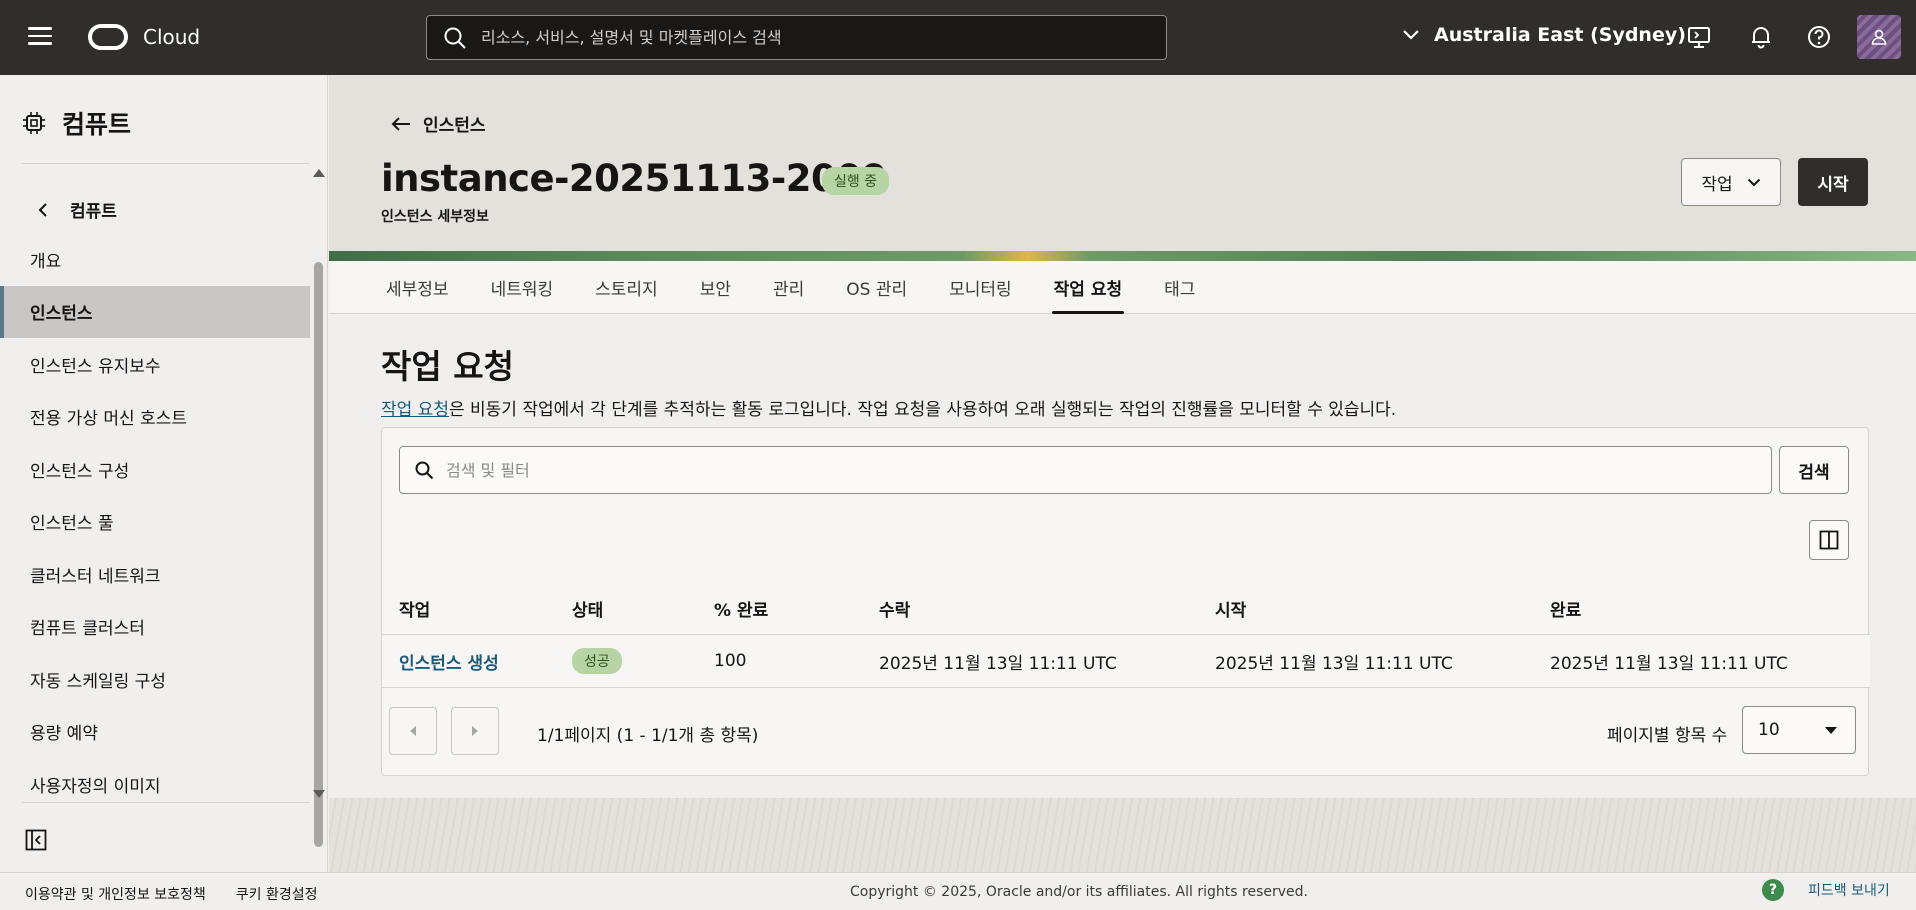 The image size is (1916, 910). Describe the element at coordinates (34, 123) in the screenshot. I see `chip-icon` at that location.